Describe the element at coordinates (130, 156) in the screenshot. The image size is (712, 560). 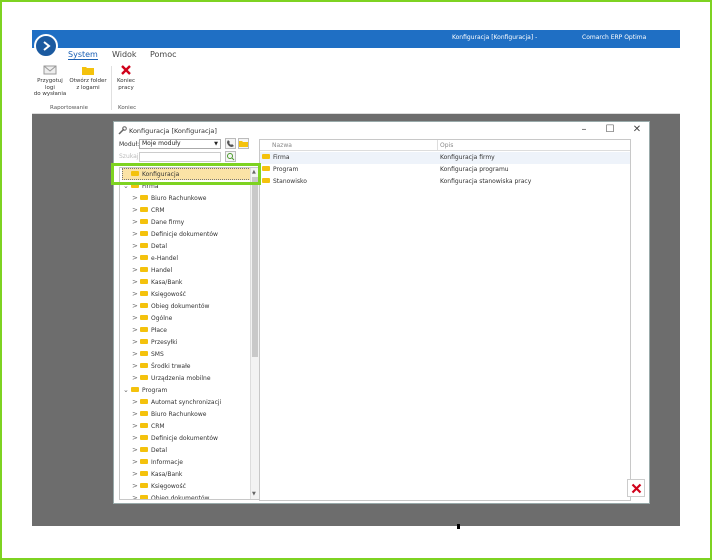
I see `search-label: Szukaj:` at that location.